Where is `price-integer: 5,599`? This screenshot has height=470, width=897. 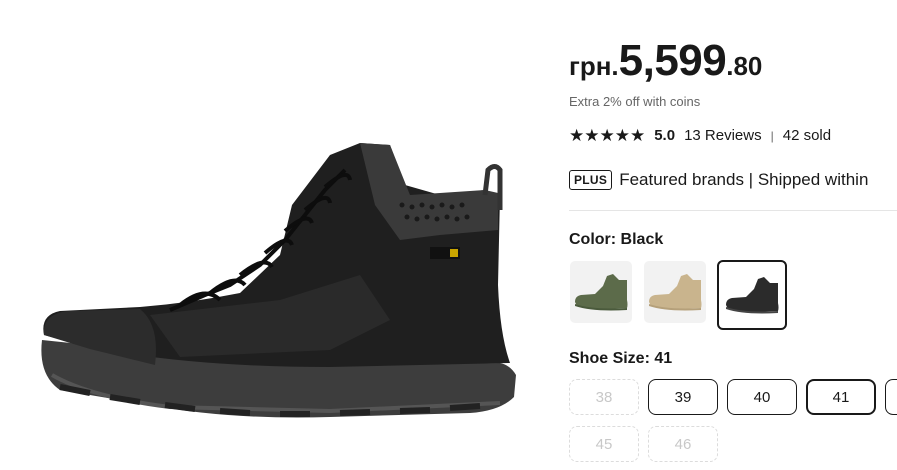 price-integer: 5,599 is located at coordinates (672, 60).